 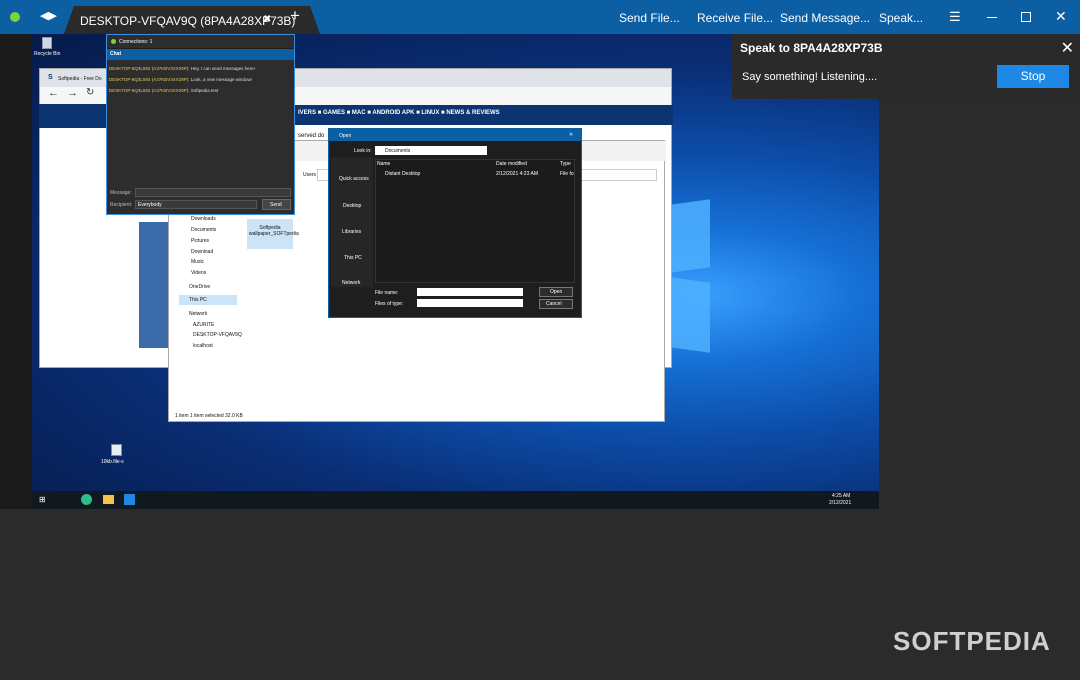 What do you see at coordinates (841, 496) in the screenshot?
I see `taskbar-time: 4:25 AM` at bounding box center [841, 496].